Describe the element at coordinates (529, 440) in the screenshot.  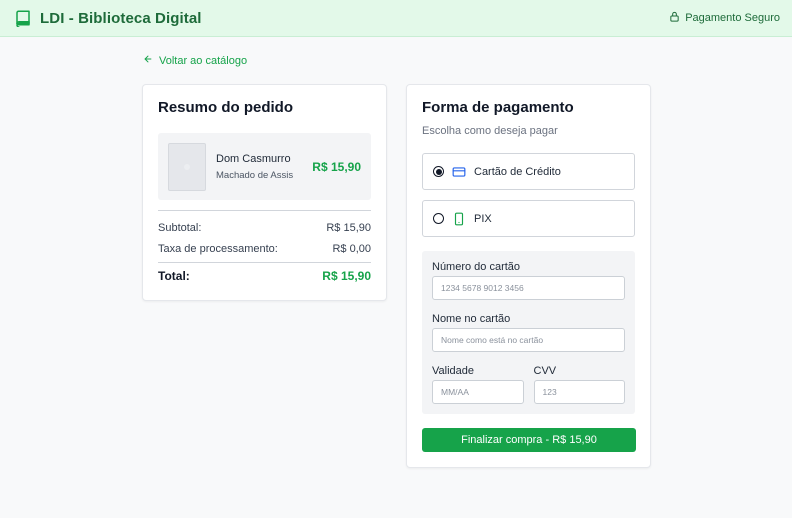
I see `finalize-purchase-button: Finalizar compra - R$ 15,90` at that location.